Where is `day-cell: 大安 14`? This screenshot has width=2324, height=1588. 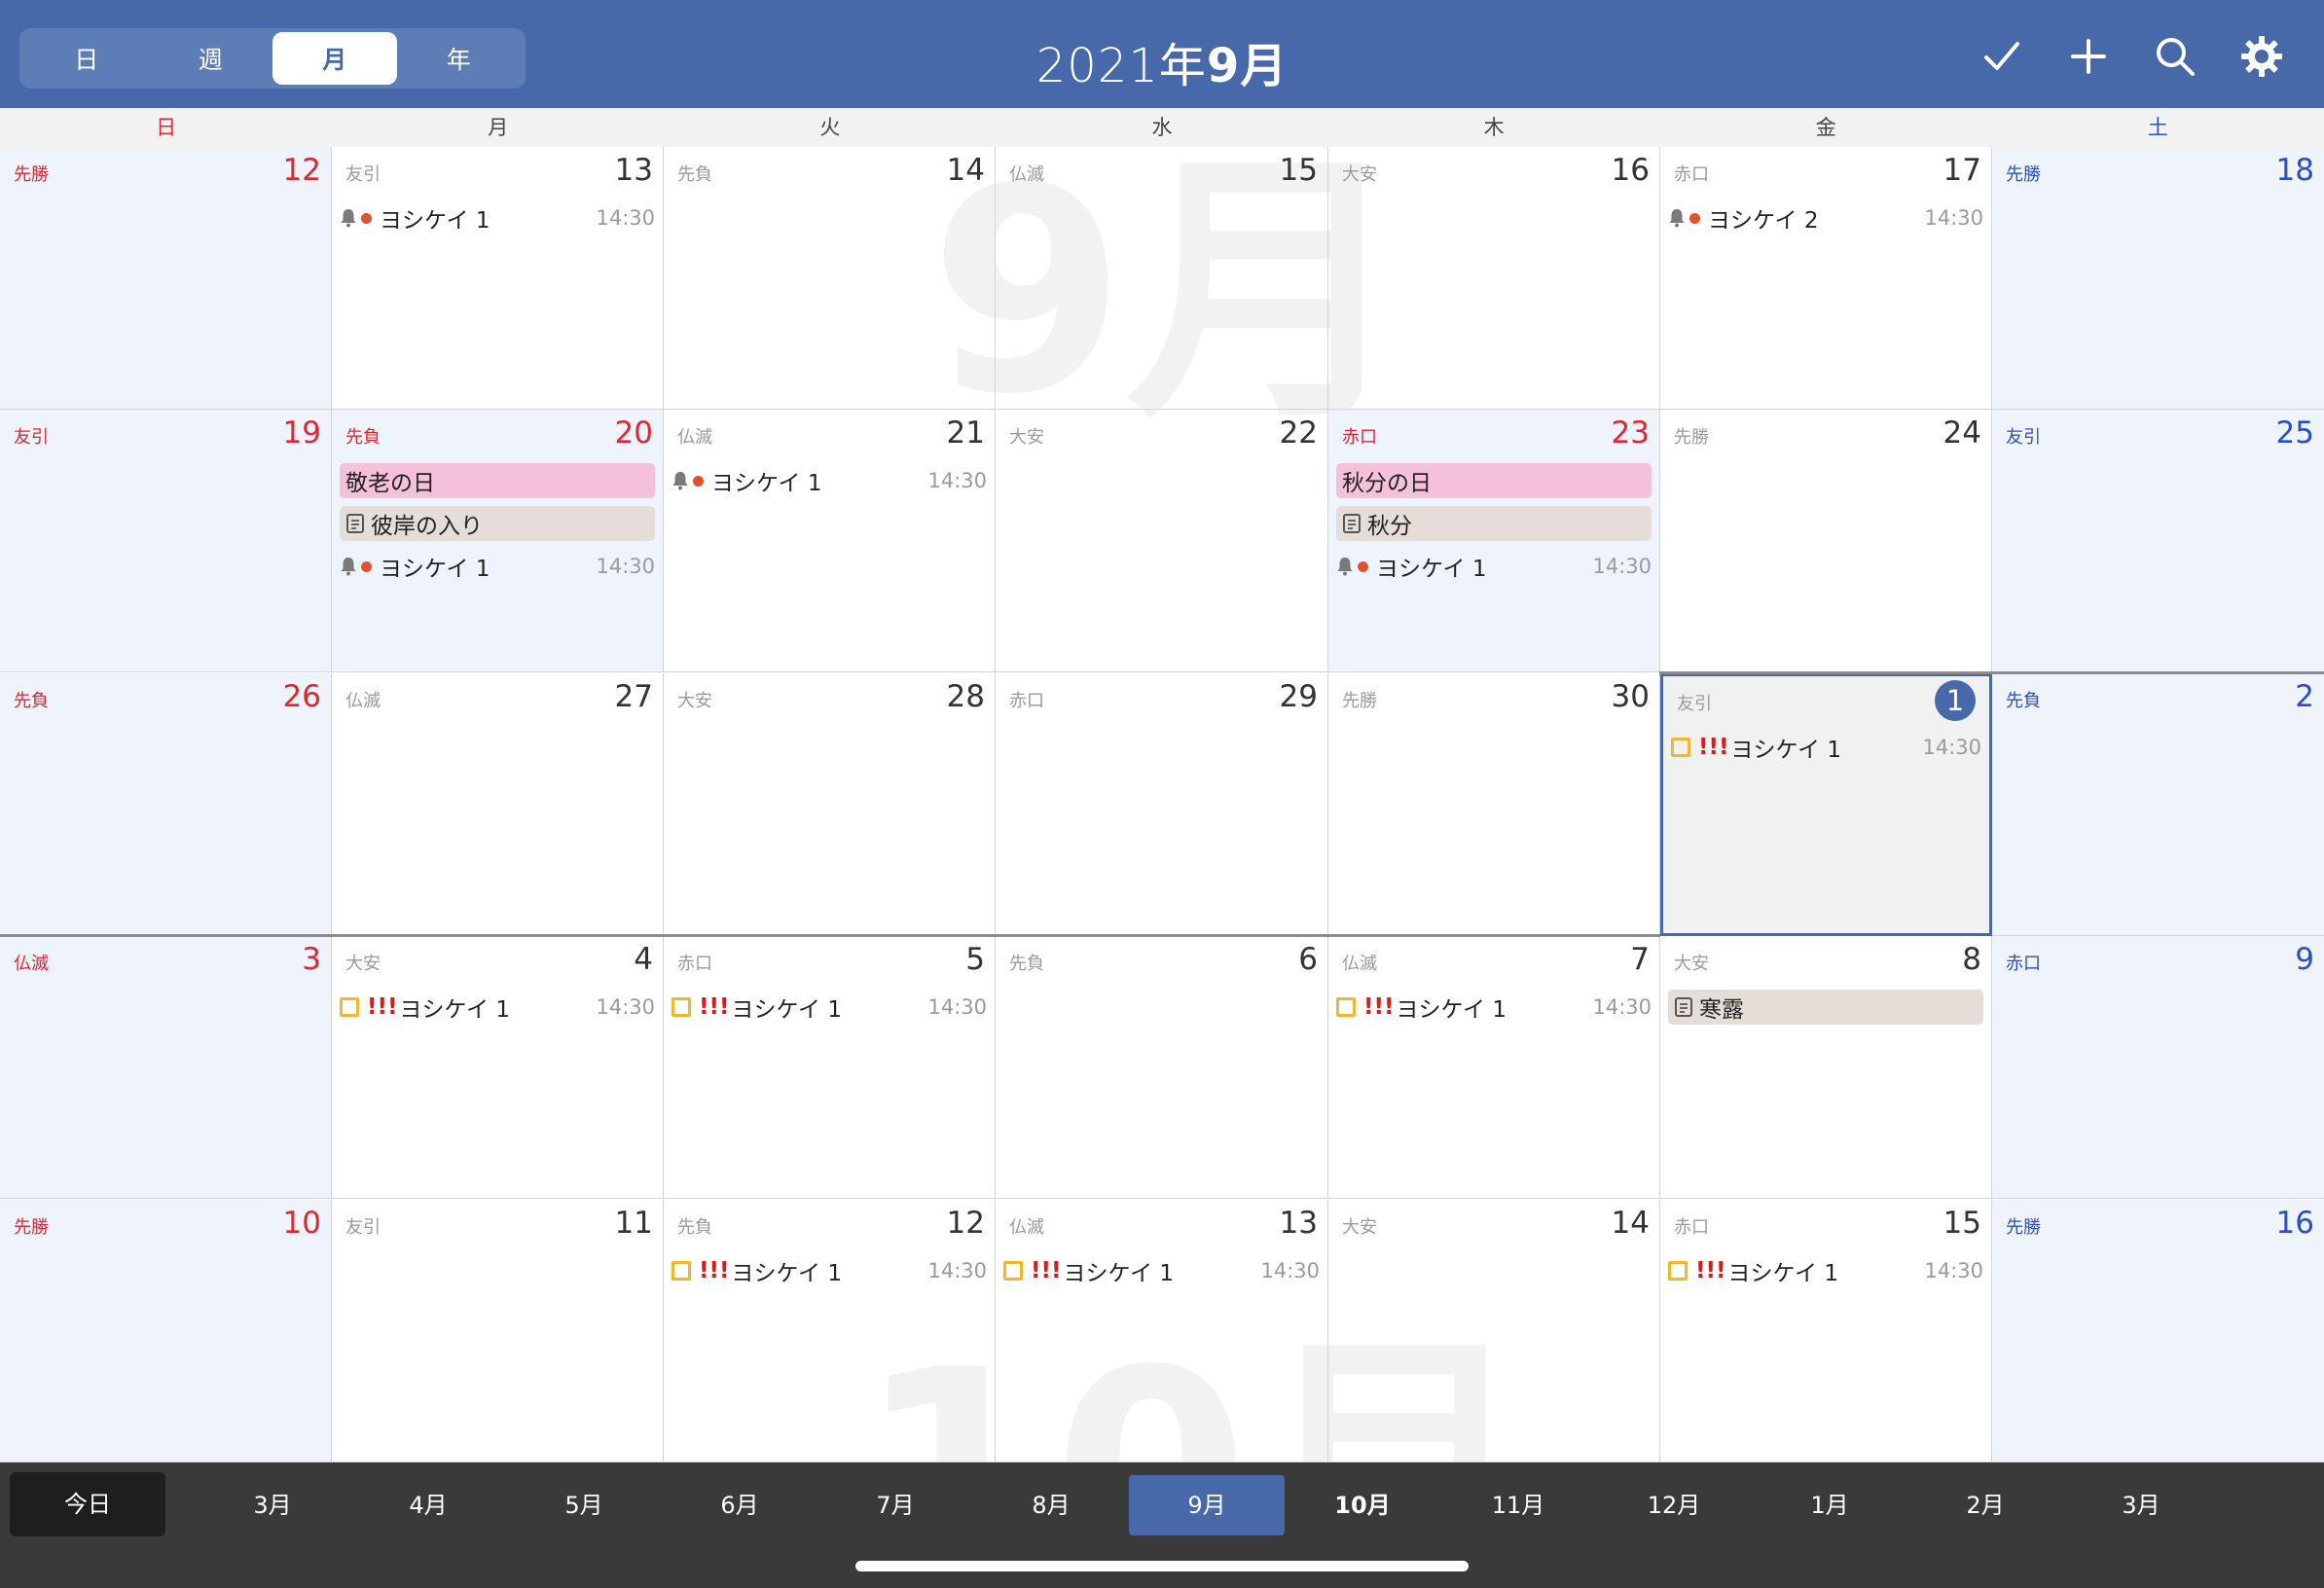
day-cell: 大安 14 is located at coordinates (1494, 1331).